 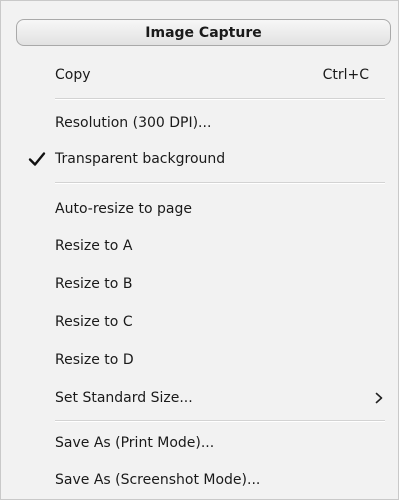 What do you see at coordinates (199, 75) in the screenshot?
I see `menu-item-copy: Copy Ctrl+C` at bounding box center [199, 75].